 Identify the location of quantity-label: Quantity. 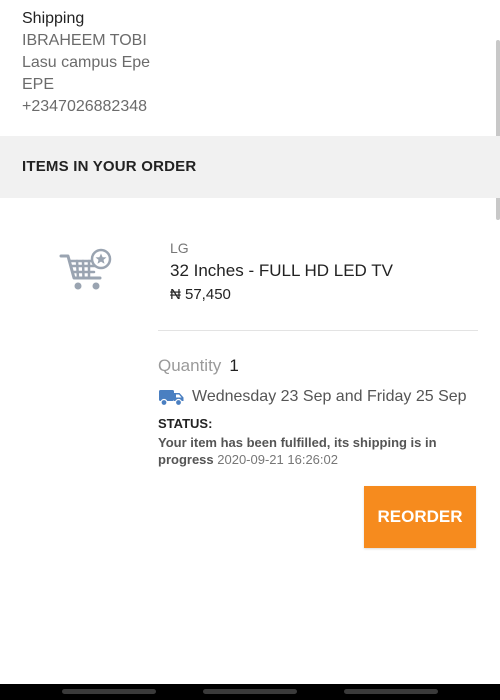
(190, 365).